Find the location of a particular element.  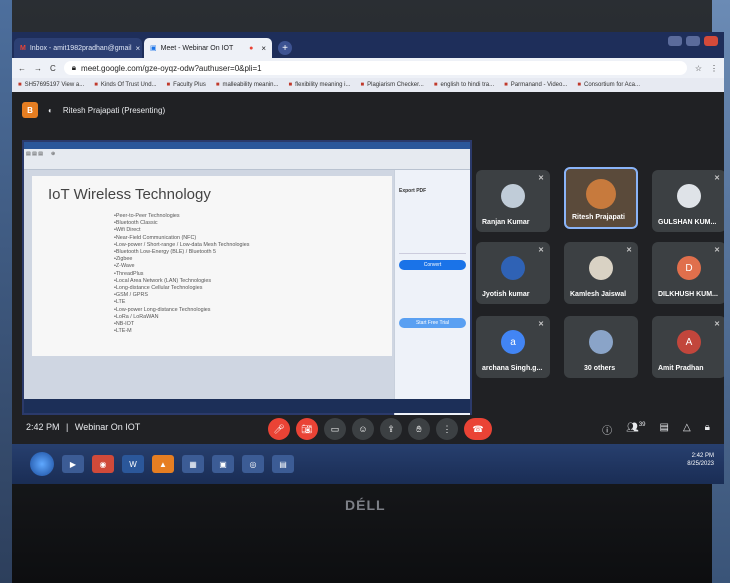

media-player-icon: ▶ is located at coordinates (73, 464).